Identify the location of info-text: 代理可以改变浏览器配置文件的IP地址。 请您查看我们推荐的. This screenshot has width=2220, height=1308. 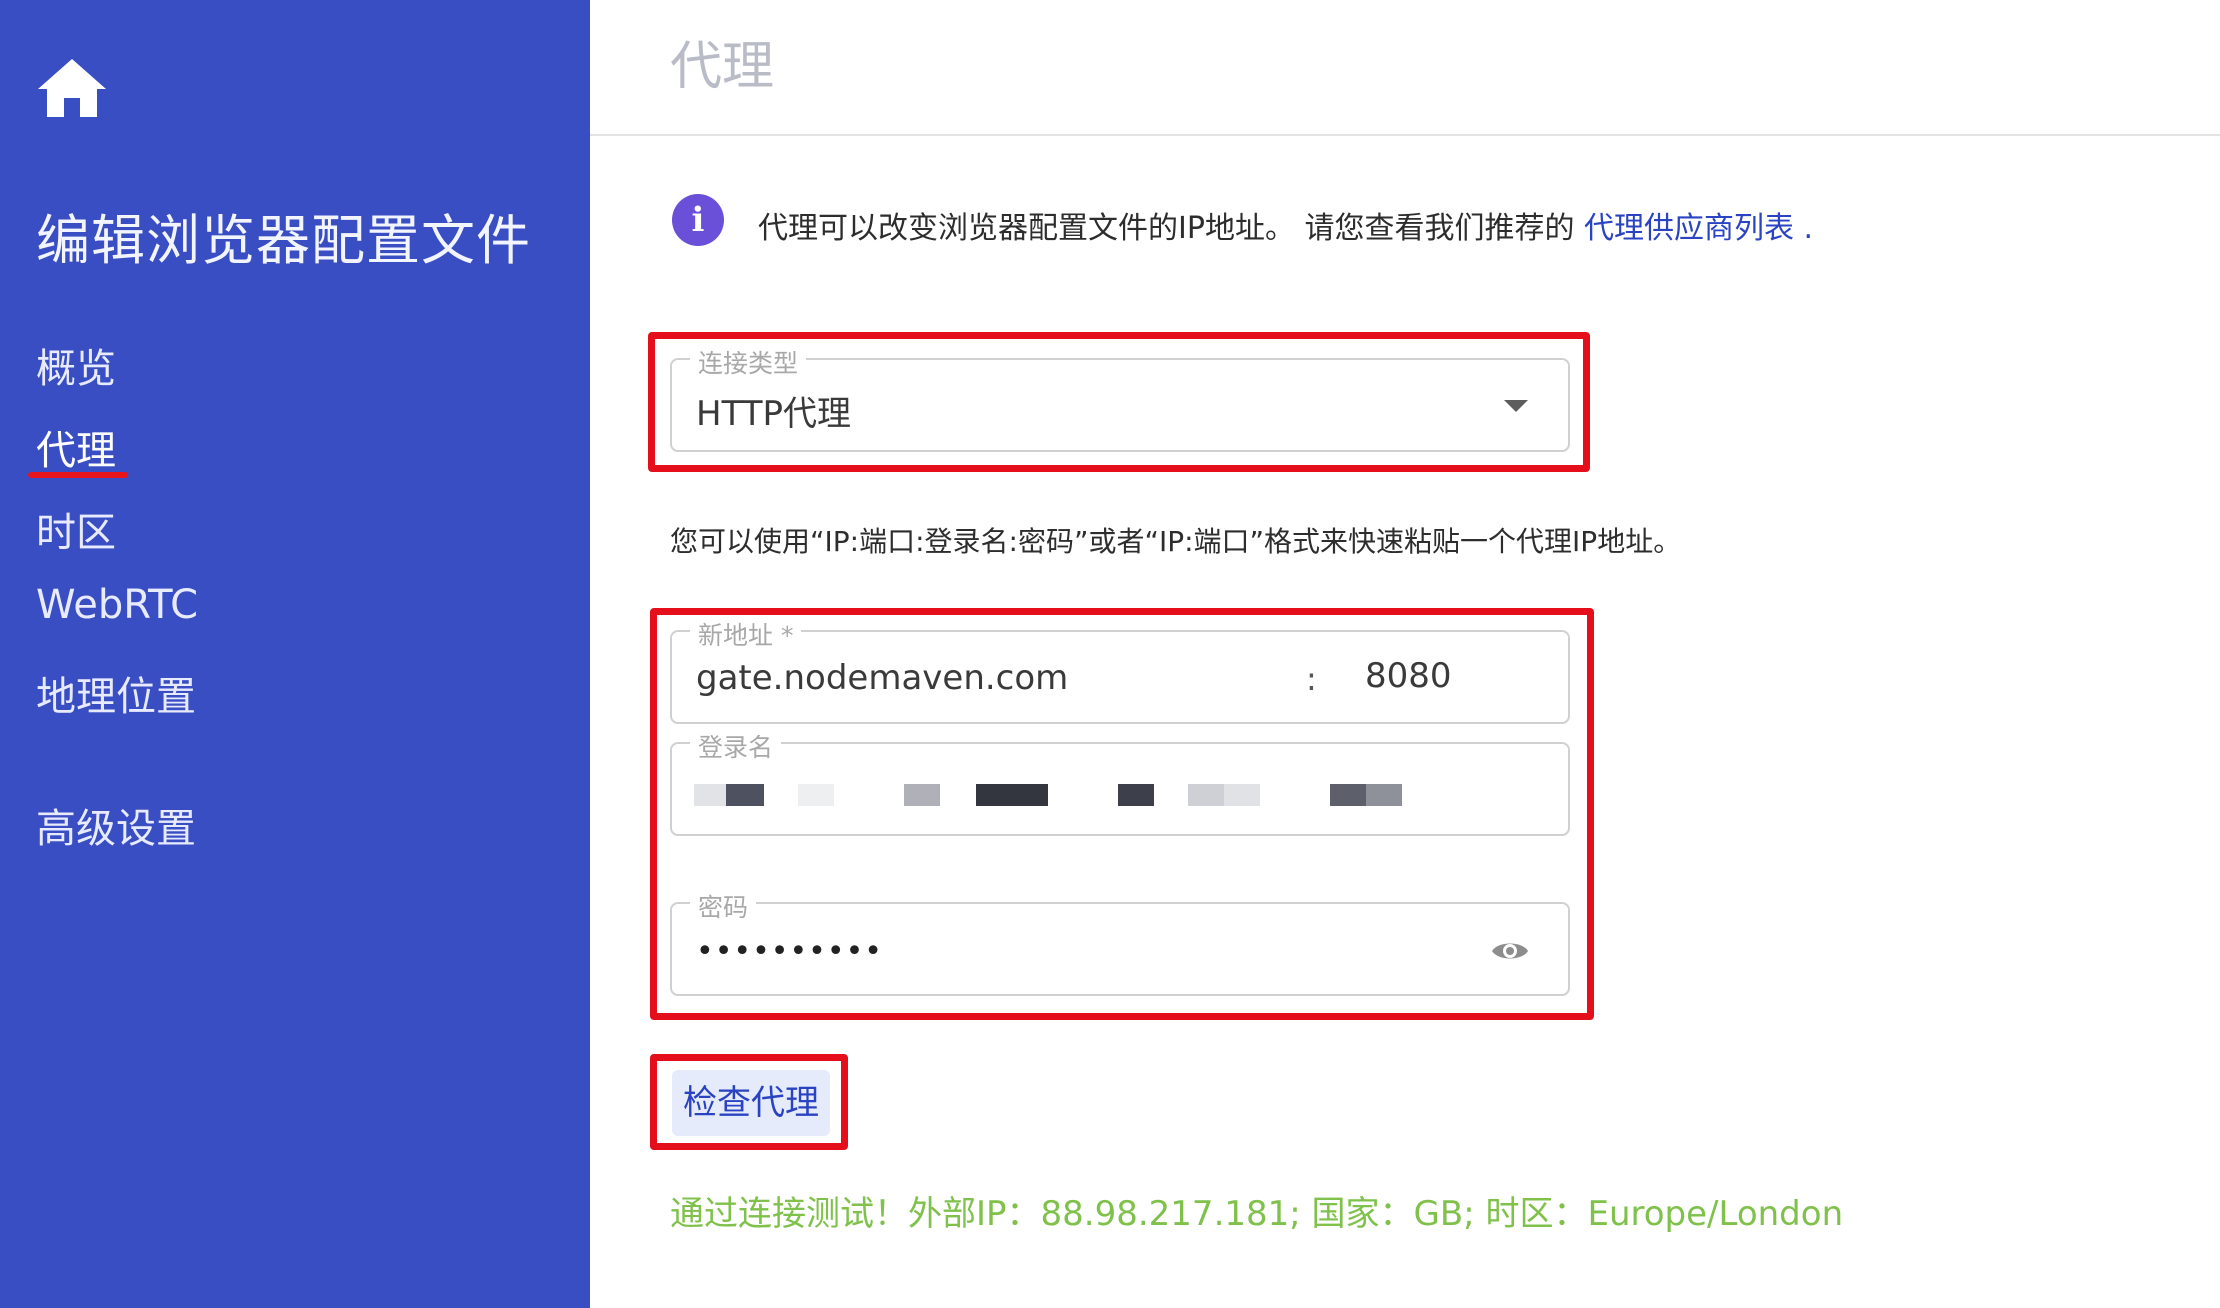
(1171, 228).